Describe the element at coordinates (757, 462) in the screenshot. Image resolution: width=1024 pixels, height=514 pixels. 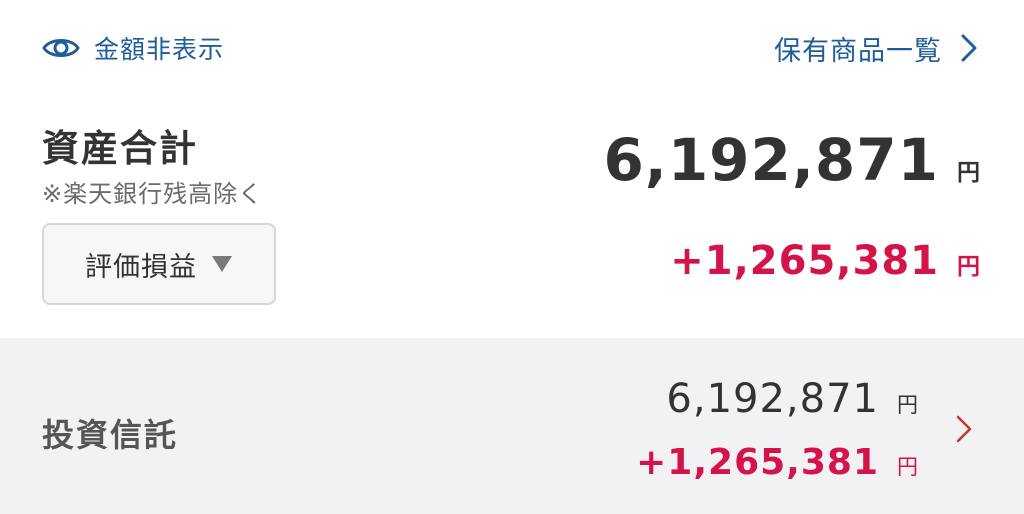
I see `category-gain-amount: +1,265,381` at that location.